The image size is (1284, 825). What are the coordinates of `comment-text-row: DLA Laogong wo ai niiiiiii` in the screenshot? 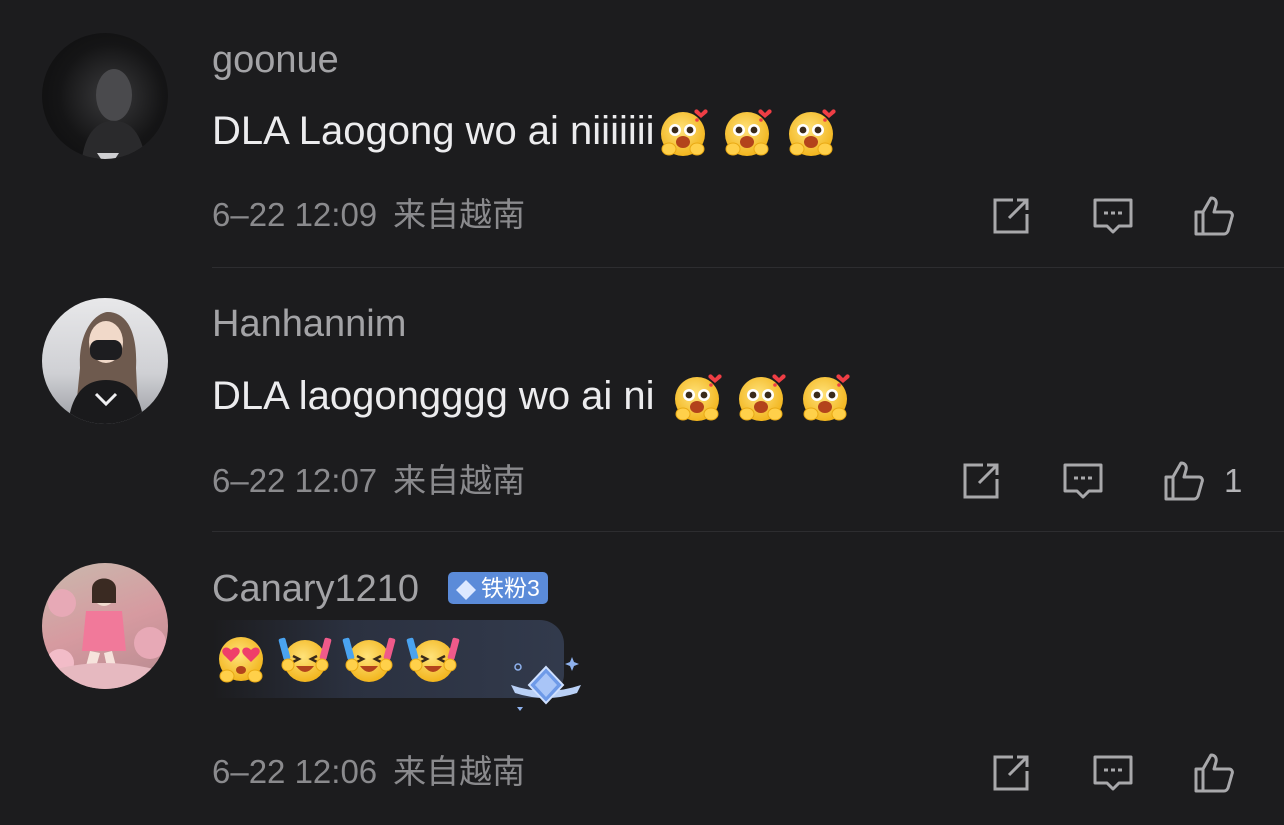 It's located at (525, 133).